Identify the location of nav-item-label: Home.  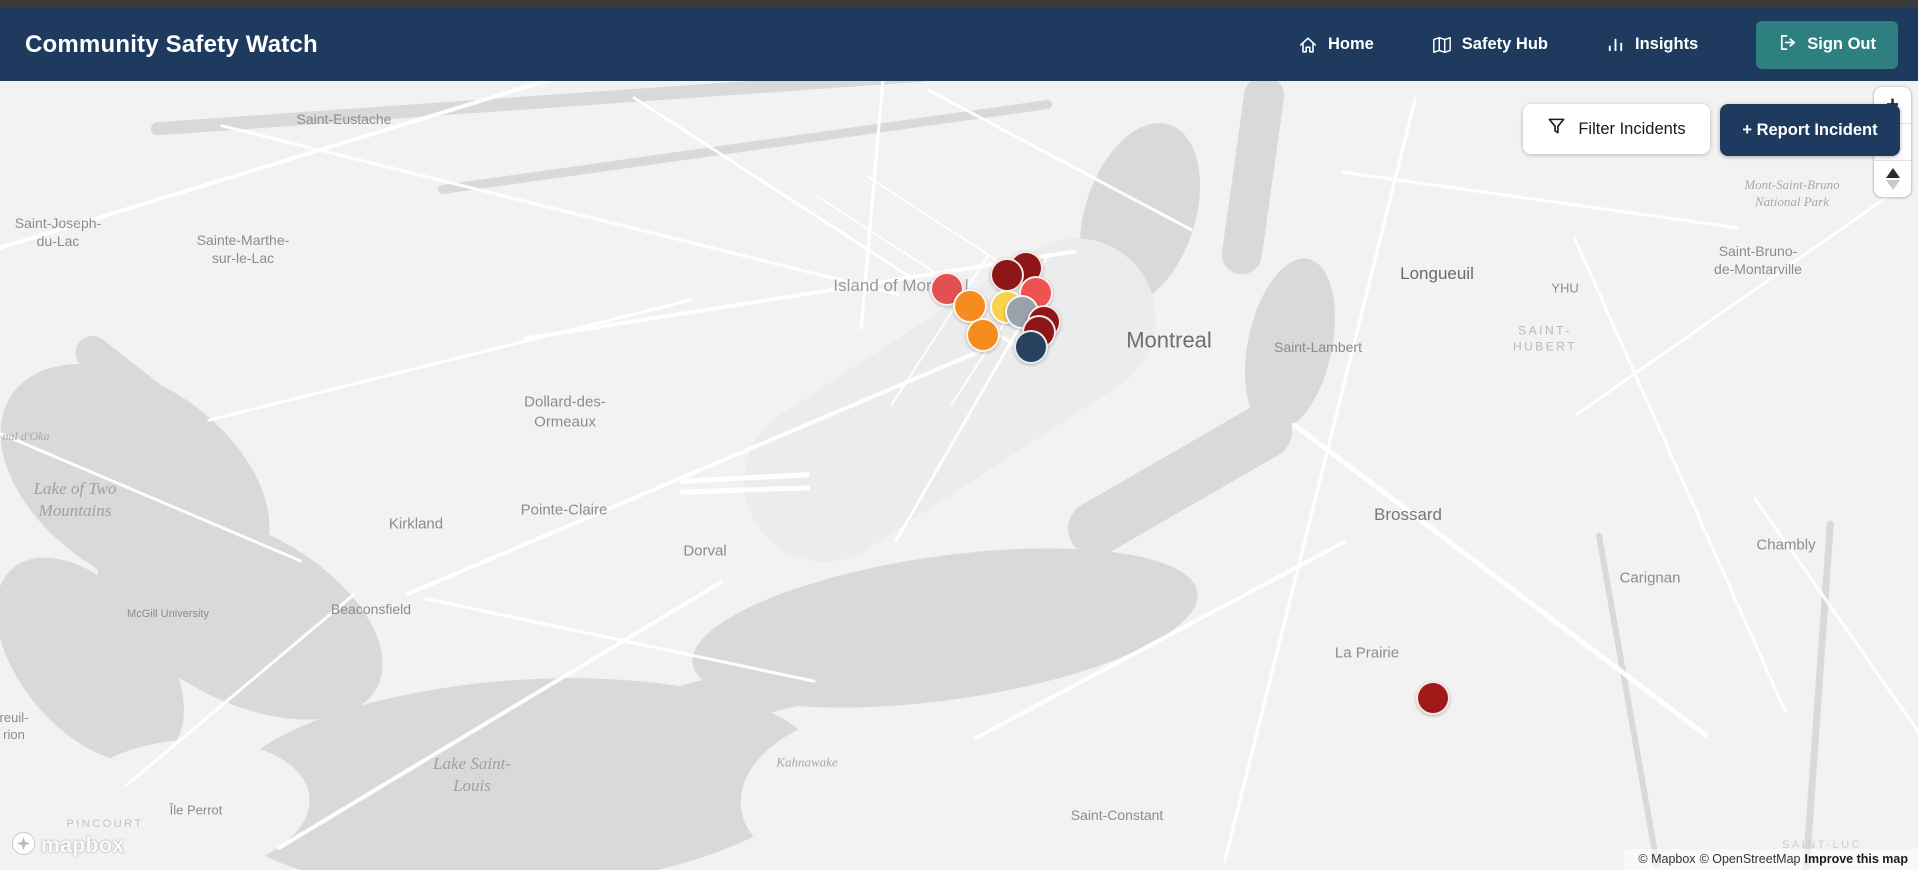
(1350, 44).